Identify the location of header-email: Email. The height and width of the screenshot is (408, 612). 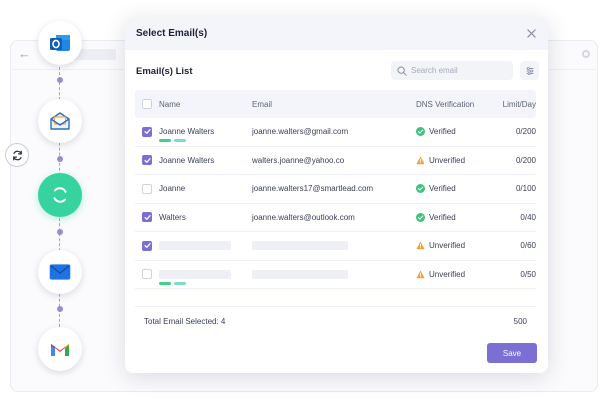
(262, 104).